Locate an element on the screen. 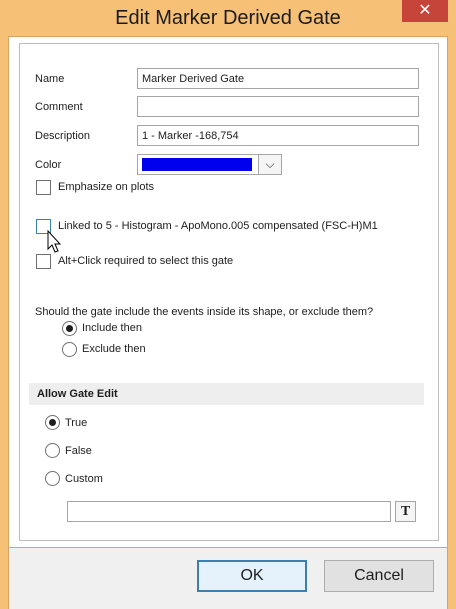 The height and width of the screenshot is (609, 456). emphasize-checkbox is located at coordinates (43, 187).